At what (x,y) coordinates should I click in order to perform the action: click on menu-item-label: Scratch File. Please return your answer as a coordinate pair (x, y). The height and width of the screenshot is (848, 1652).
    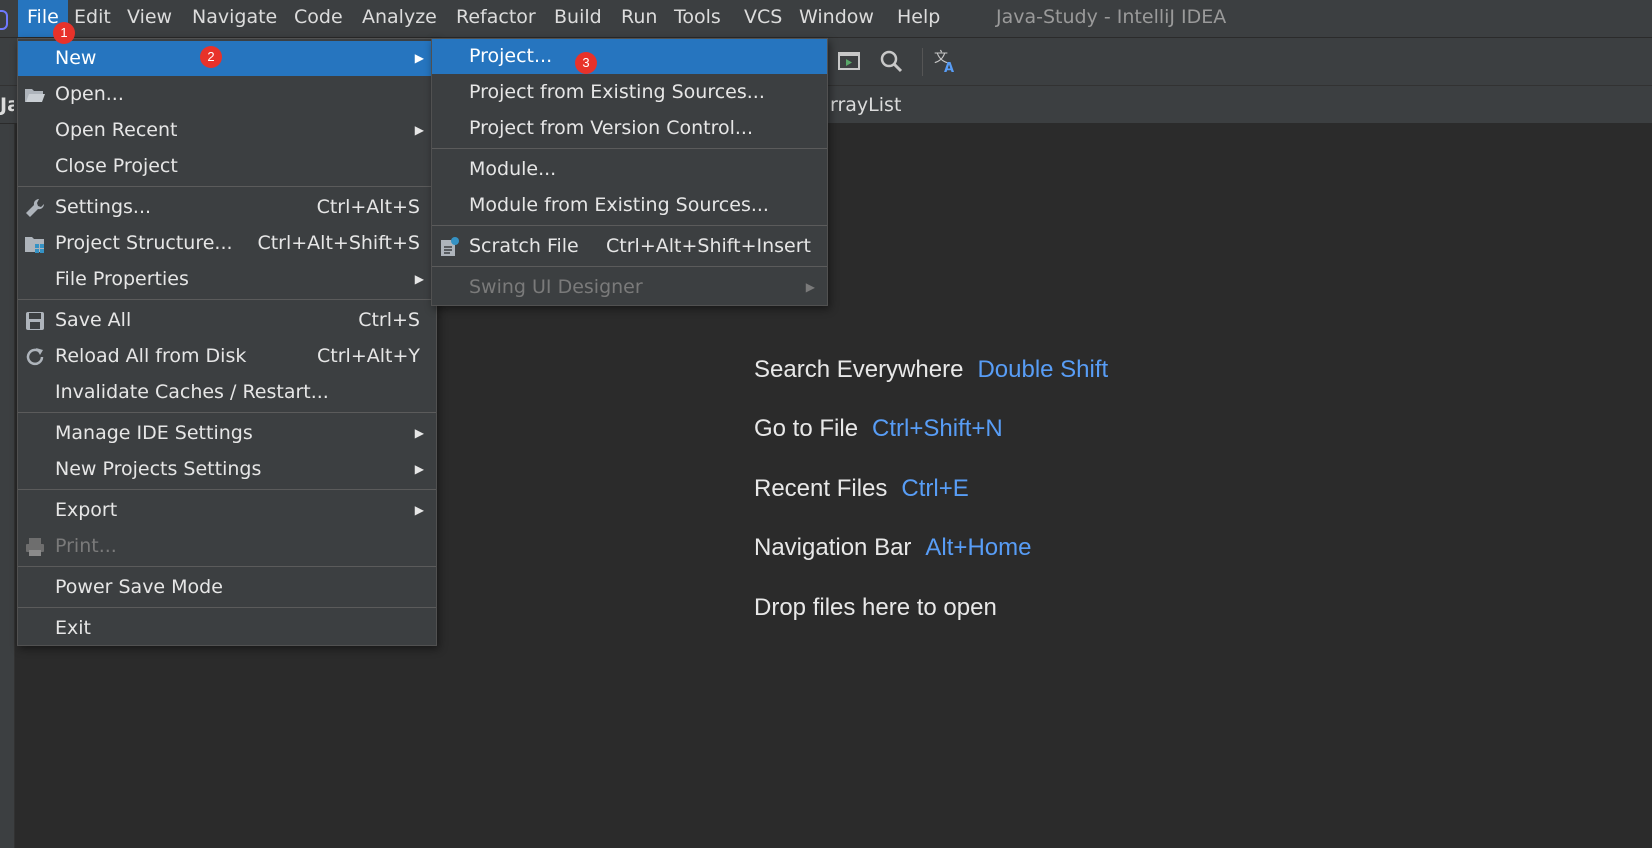
    Looking at the image, I should click on (524, 246).